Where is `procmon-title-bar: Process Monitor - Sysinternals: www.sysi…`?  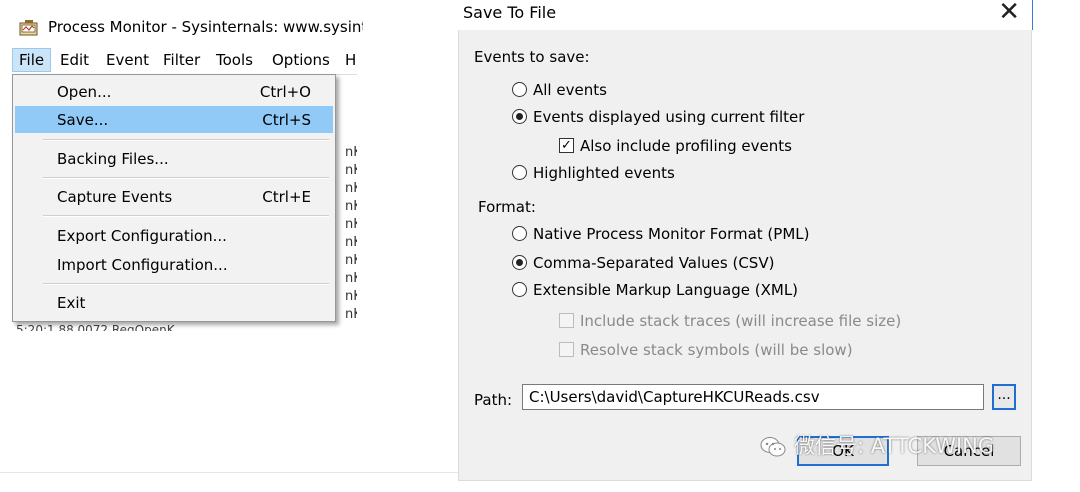
procmon-title-bar: Process Monitor - Sysinternals: www.sysi… is located at coordinates (190, 28).